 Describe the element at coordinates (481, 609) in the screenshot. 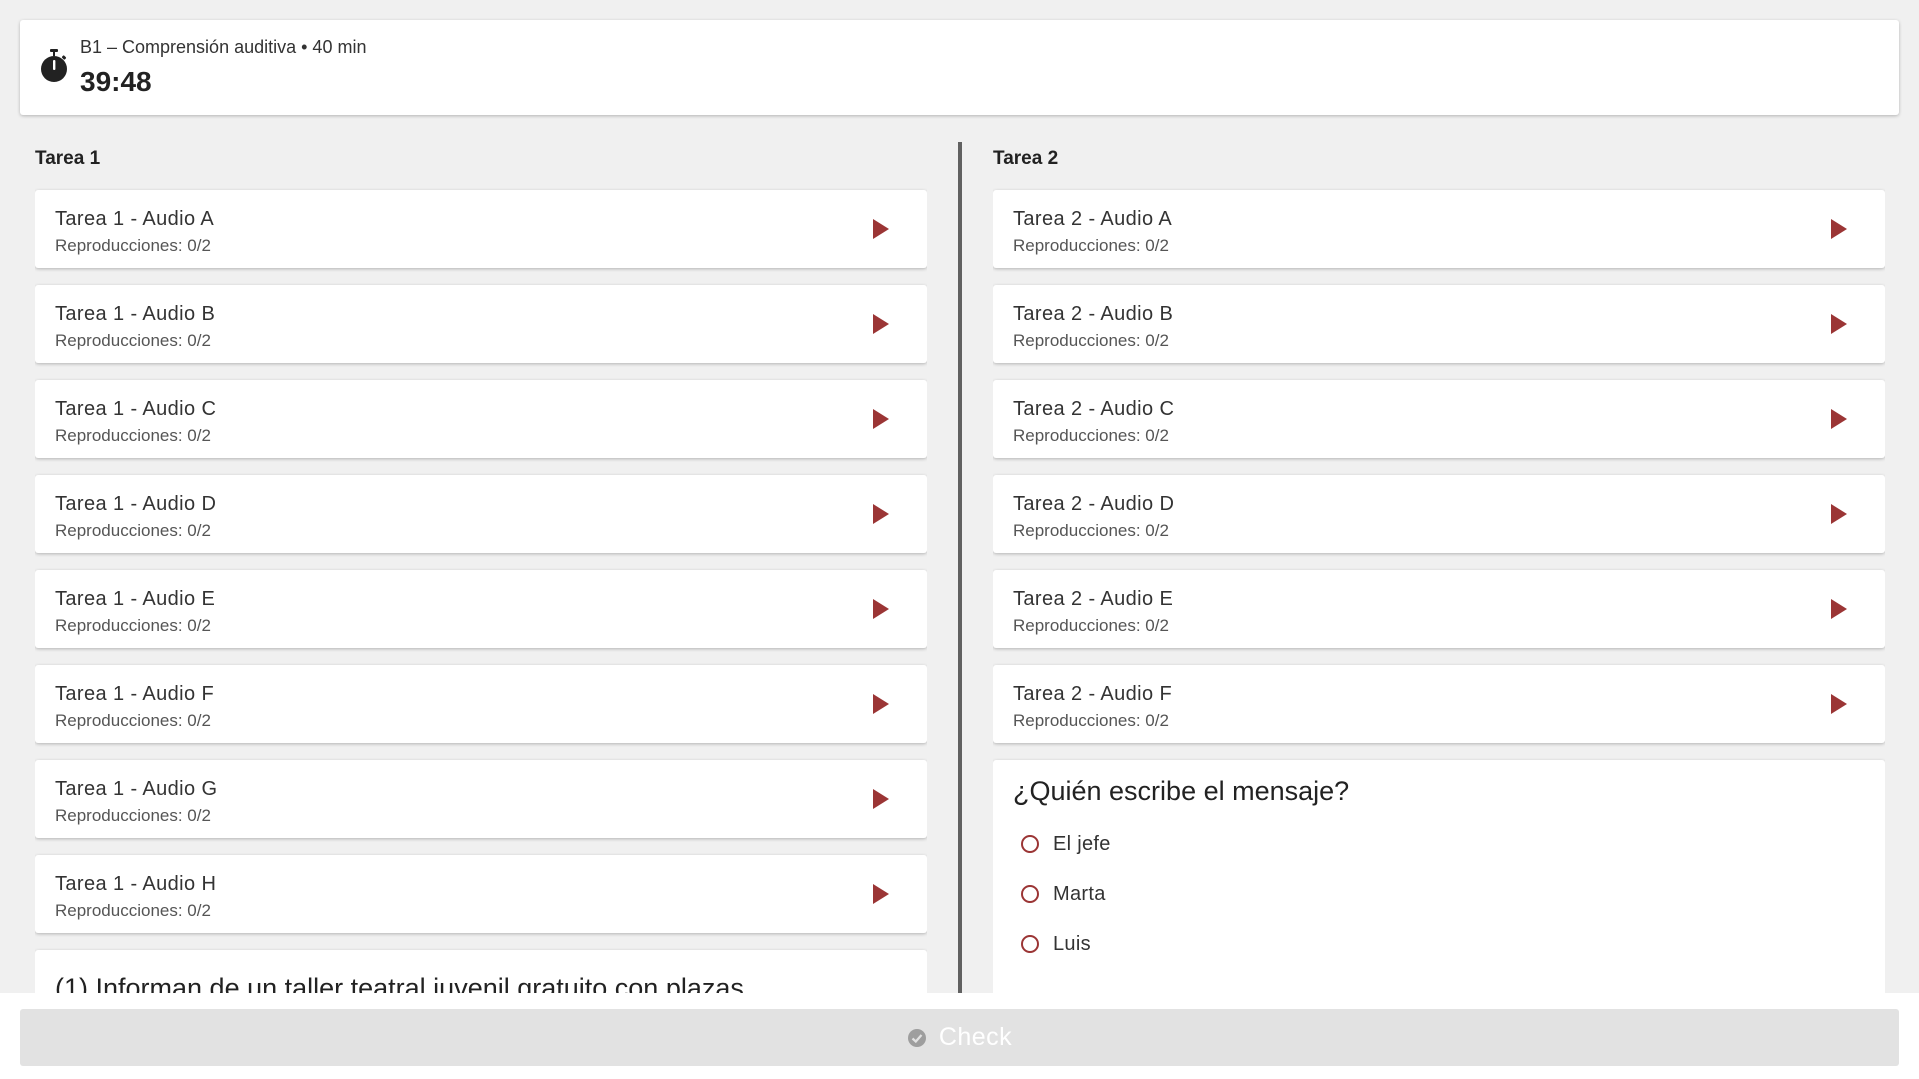

I see `audio-card: Tarea 1 - Audio E Reproducciones: 0/2` at that location.